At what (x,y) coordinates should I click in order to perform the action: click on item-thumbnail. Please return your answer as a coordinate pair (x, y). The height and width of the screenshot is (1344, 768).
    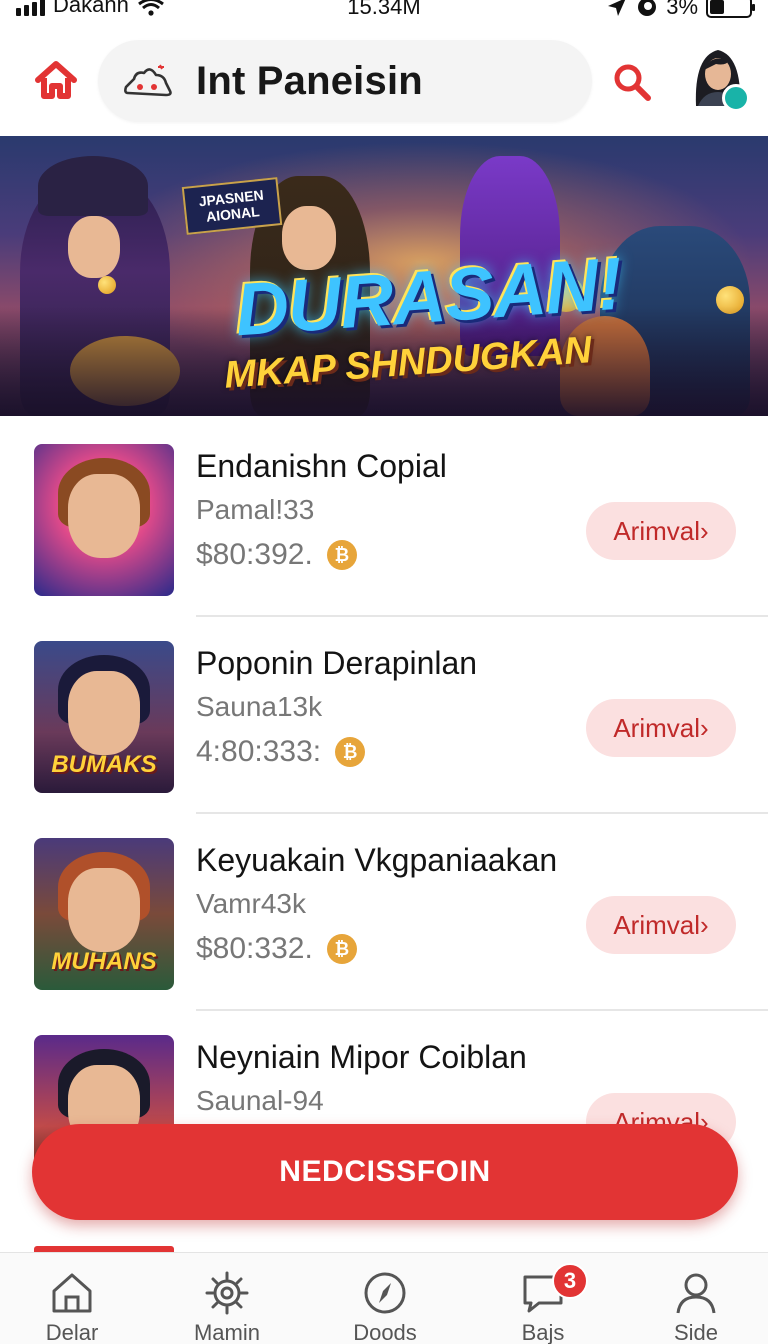
    Looking at the image, I should click on (104, 520).